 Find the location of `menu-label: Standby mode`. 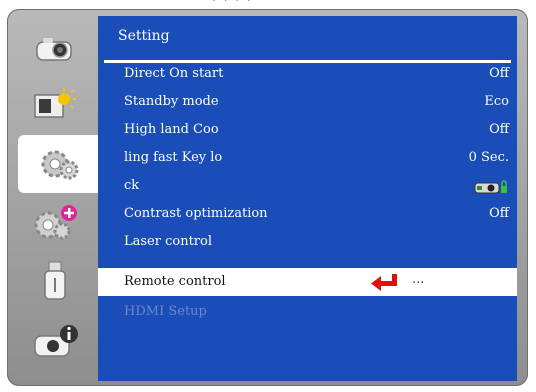

menu-label: Standby mode is located at coordinates (171, 101).